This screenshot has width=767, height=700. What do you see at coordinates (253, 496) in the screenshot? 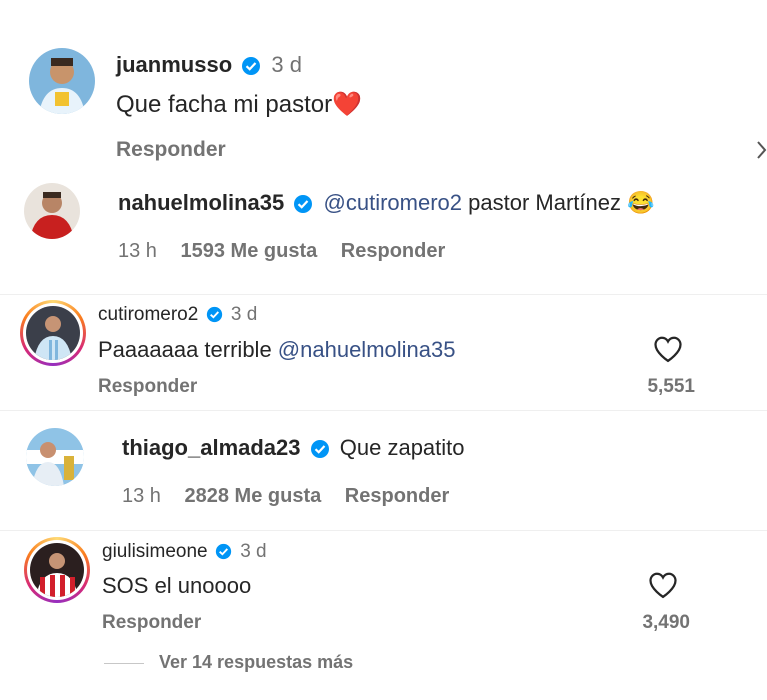
I see `likes-count: 2828 Me gusta` at bounding box center [253, 496].